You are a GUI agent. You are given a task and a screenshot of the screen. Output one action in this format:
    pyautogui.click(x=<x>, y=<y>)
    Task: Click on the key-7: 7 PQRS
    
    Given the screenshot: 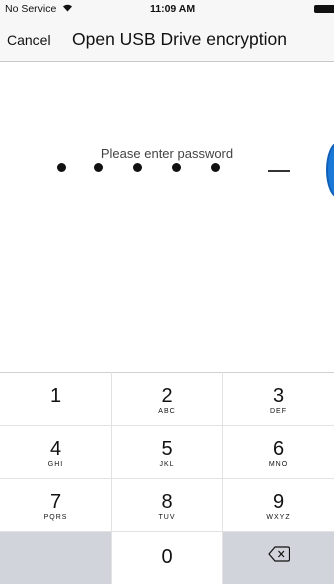 What is the action you would take?
    pyautogui.click(x=55, y=505)
    